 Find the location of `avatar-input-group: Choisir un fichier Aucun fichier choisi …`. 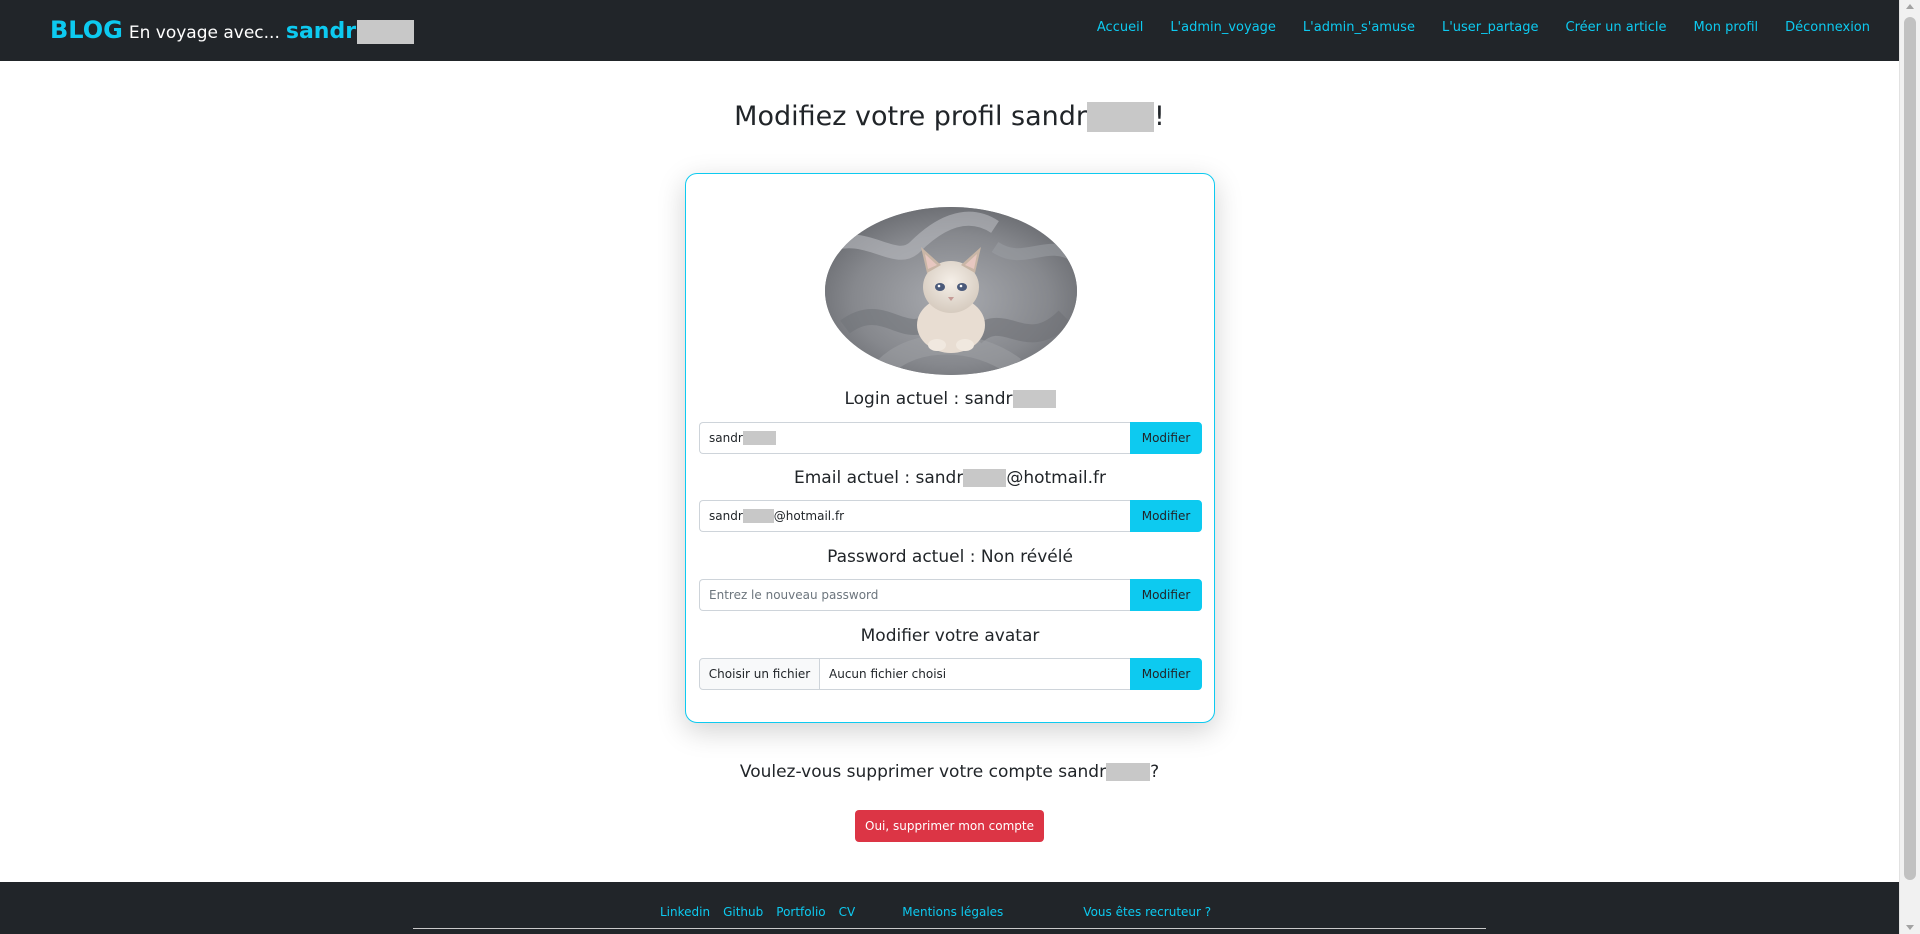

avatar-input-group: Choisir un fichier Aucun fichier choisi … is located at coordinates (950, 674).